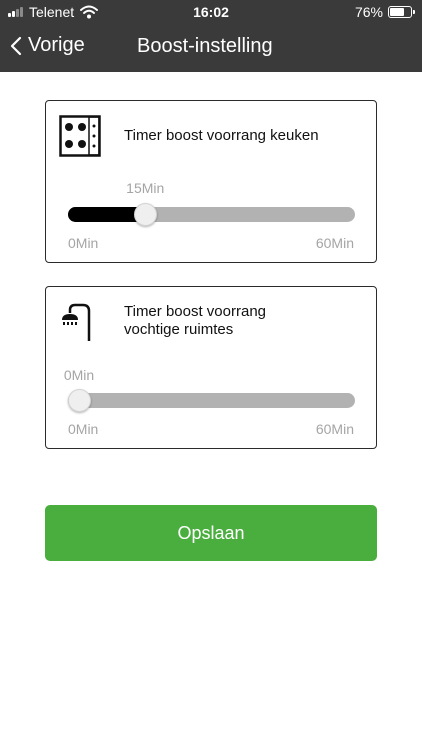  Describe the element at coordinates (79, 375) in the screenshot. I see `wet-rooms-slider-value: 0Min` at that location.